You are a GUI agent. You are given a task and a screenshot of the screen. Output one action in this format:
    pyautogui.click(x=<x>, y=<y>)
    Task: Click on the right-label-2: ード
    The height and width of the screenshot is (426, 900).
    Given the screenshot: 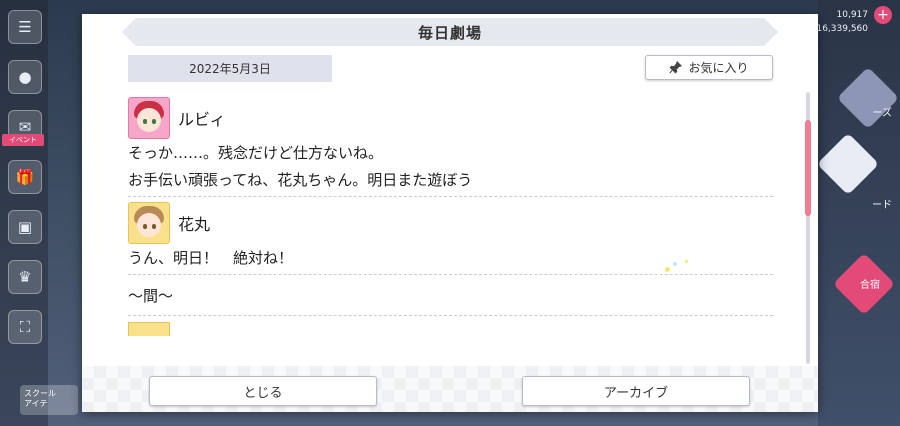 What is the action you would take?
    pyautogui.click(x=882, y=205)
    